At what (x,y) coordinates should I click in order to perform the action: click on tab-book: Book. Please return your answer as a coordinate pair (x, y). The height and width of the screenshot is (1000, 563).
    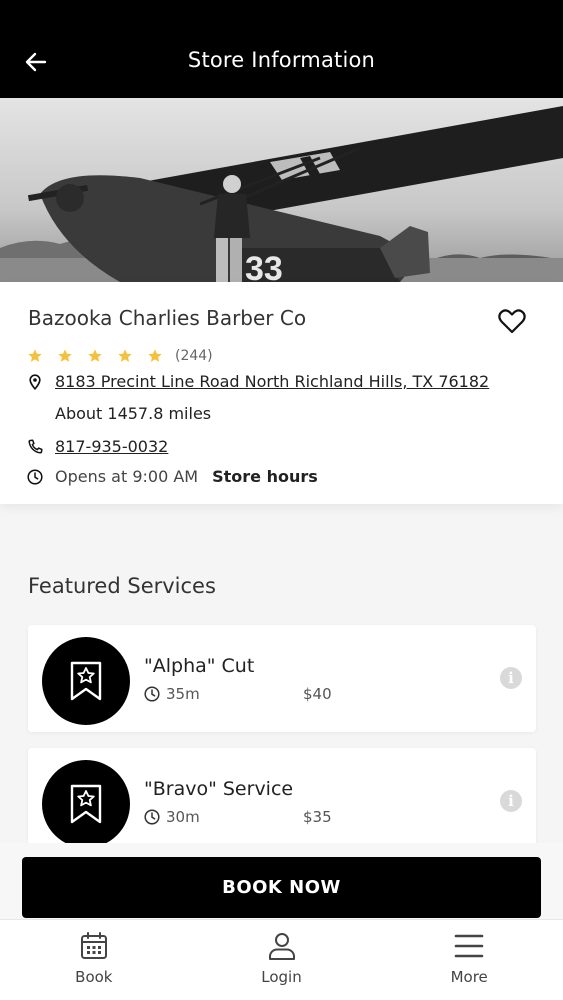
    Looking at the image, I should click on (94, 960).